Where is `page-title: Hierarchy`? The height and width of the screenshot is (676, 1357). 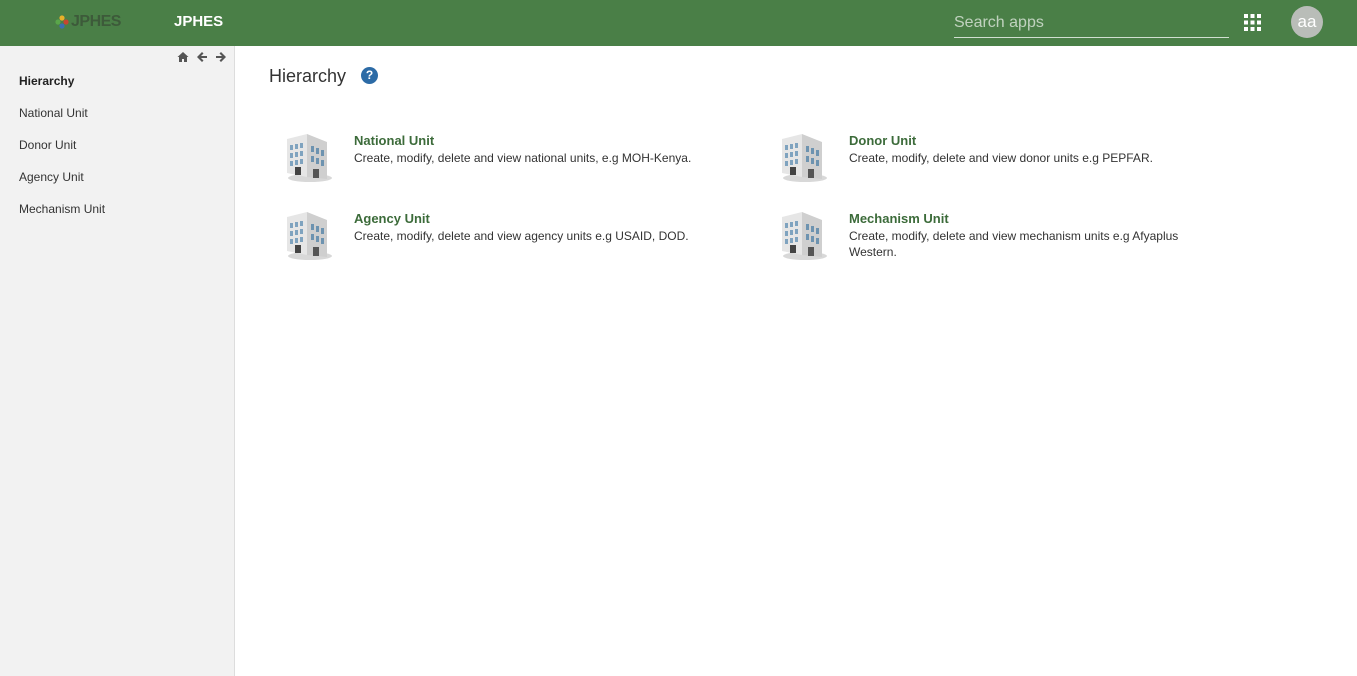 page-title: Hierarchy is located at coordinates (308, 76).